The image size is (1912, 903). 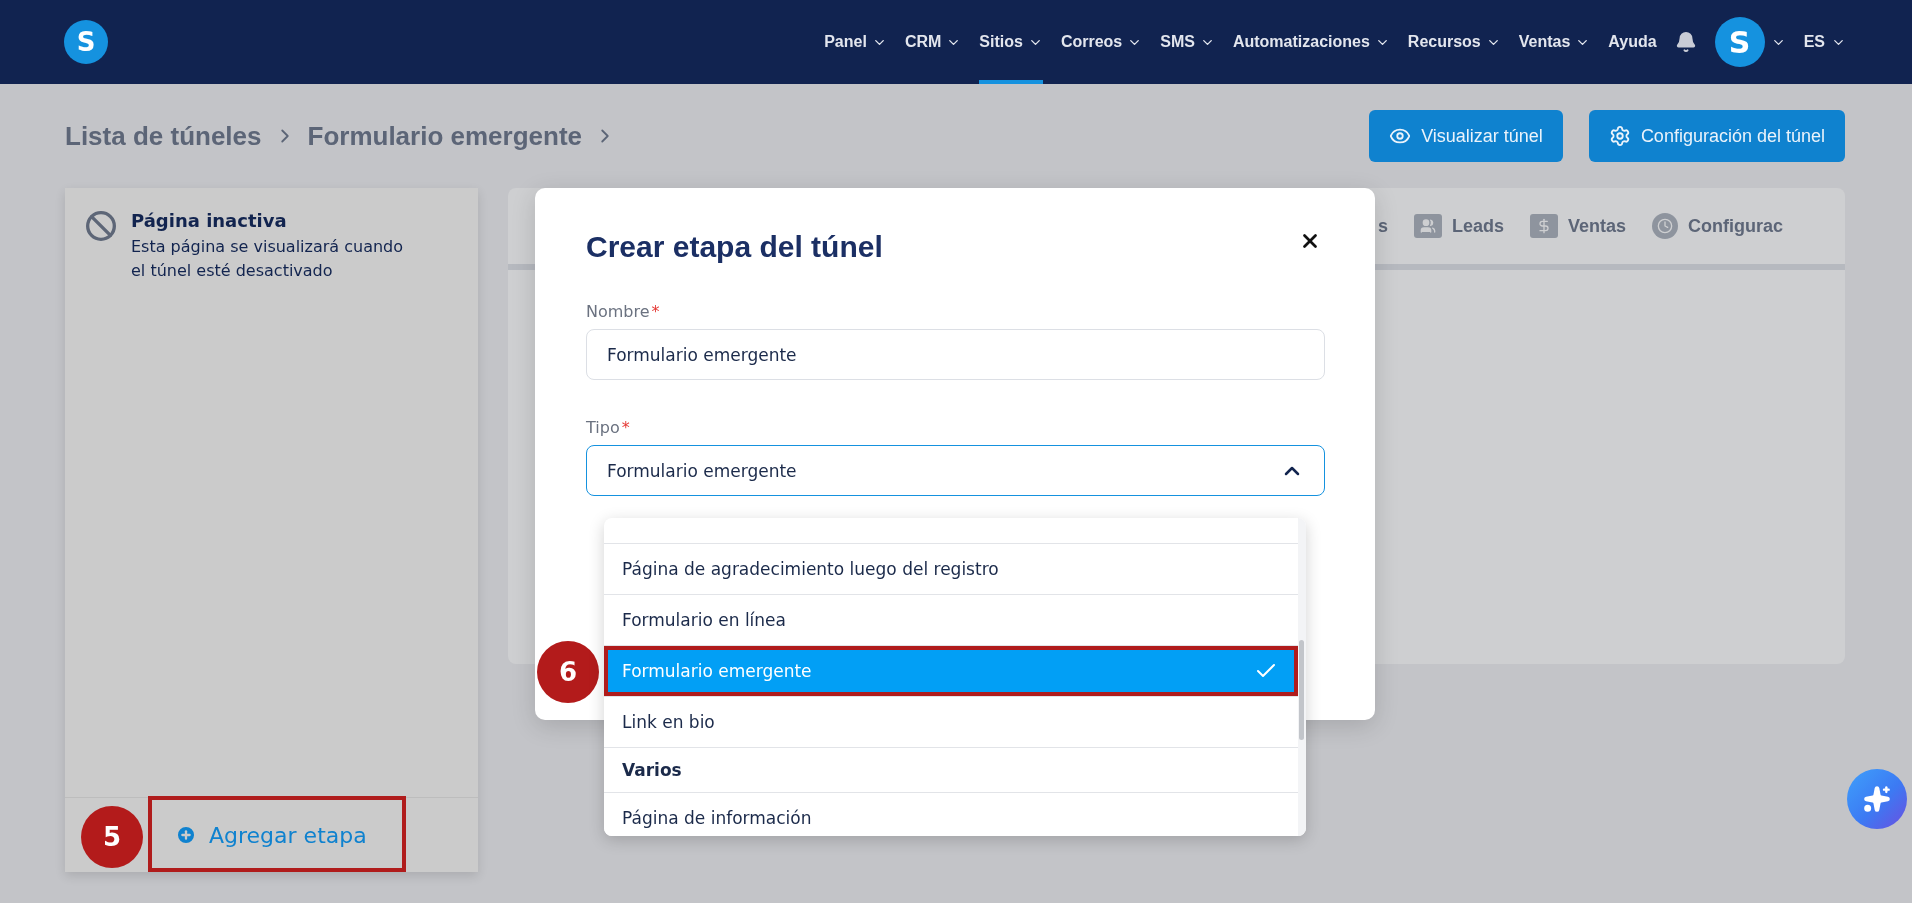 What do you see at coordinates (1301, 690) in the screenshot?
I see `scrollbar-thumb` at bounding box center [1301, 690].